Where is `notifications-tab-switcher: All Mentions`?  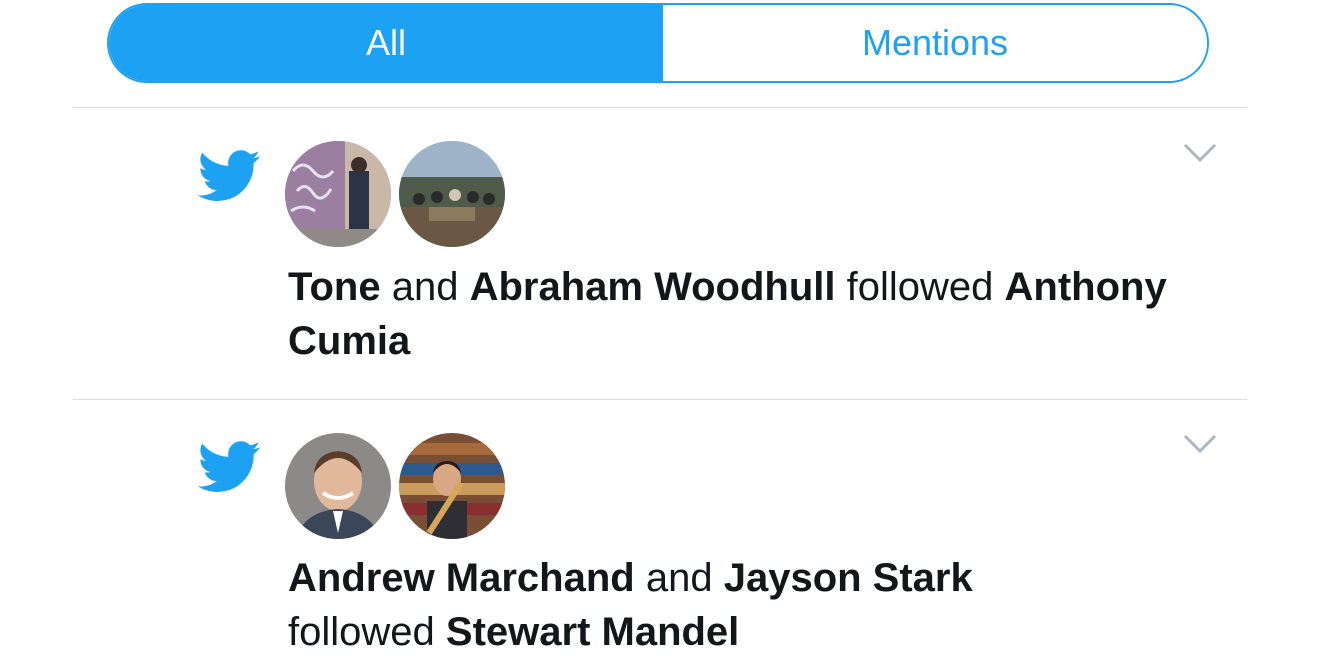 notifications-tab-switcher: All Mentions is located at coordinates (658, 43).